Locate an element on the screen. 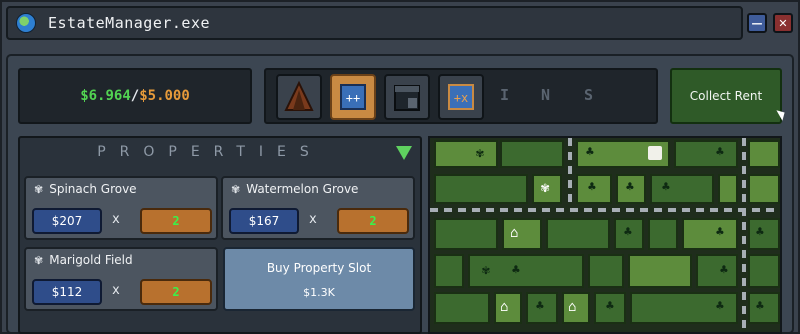 This screenshot has width=800, height=334. plus-plus-tool-button: ++ is located at coordinates (353, 97).